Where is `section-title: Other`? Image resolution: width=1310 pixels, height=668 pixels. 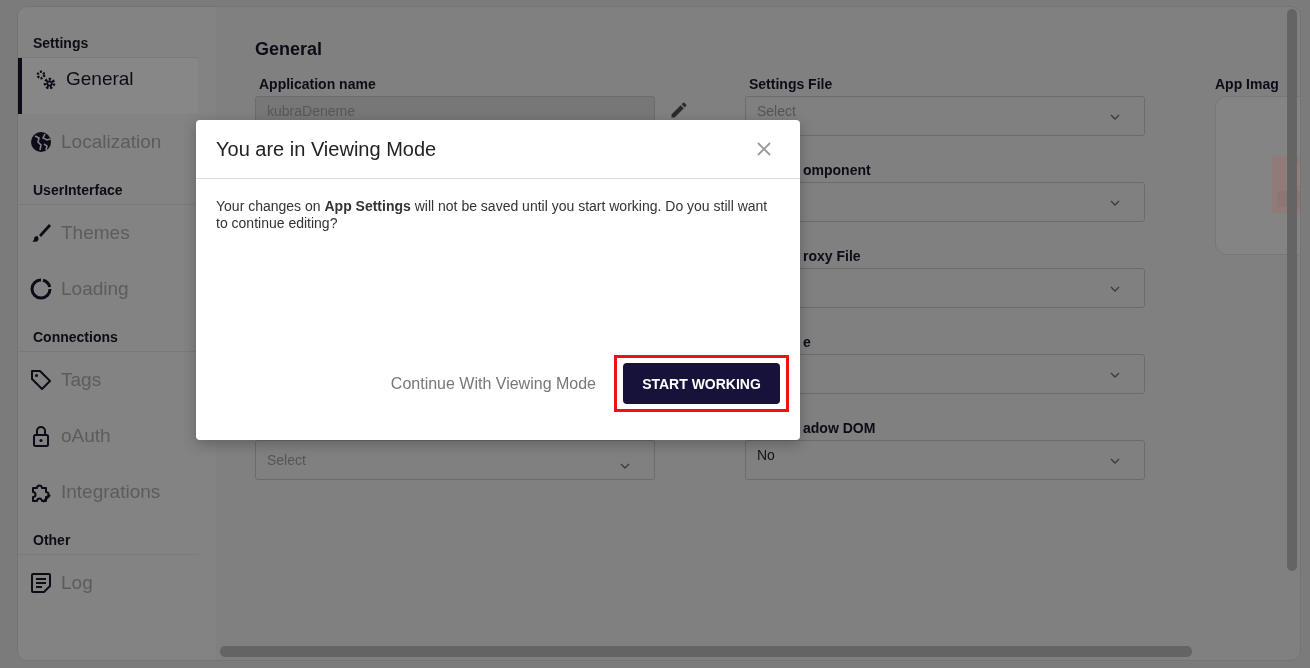 section-title: Other is located at coordinates (108, 542).